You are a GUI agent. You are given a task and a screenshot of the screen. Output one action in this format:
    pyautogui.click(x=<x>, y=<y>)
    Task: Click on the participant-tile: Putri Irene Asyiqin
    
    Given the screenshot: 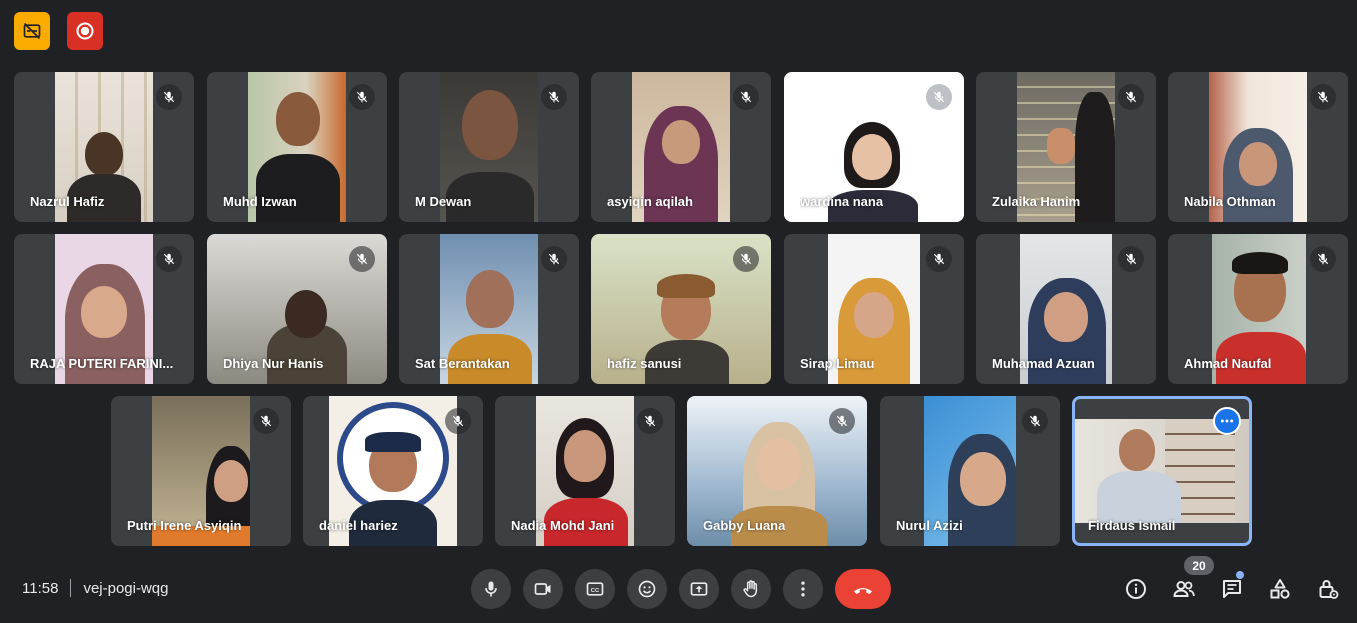 What is the action you would take?
    pyautogui.click(x=201, y=471)
    